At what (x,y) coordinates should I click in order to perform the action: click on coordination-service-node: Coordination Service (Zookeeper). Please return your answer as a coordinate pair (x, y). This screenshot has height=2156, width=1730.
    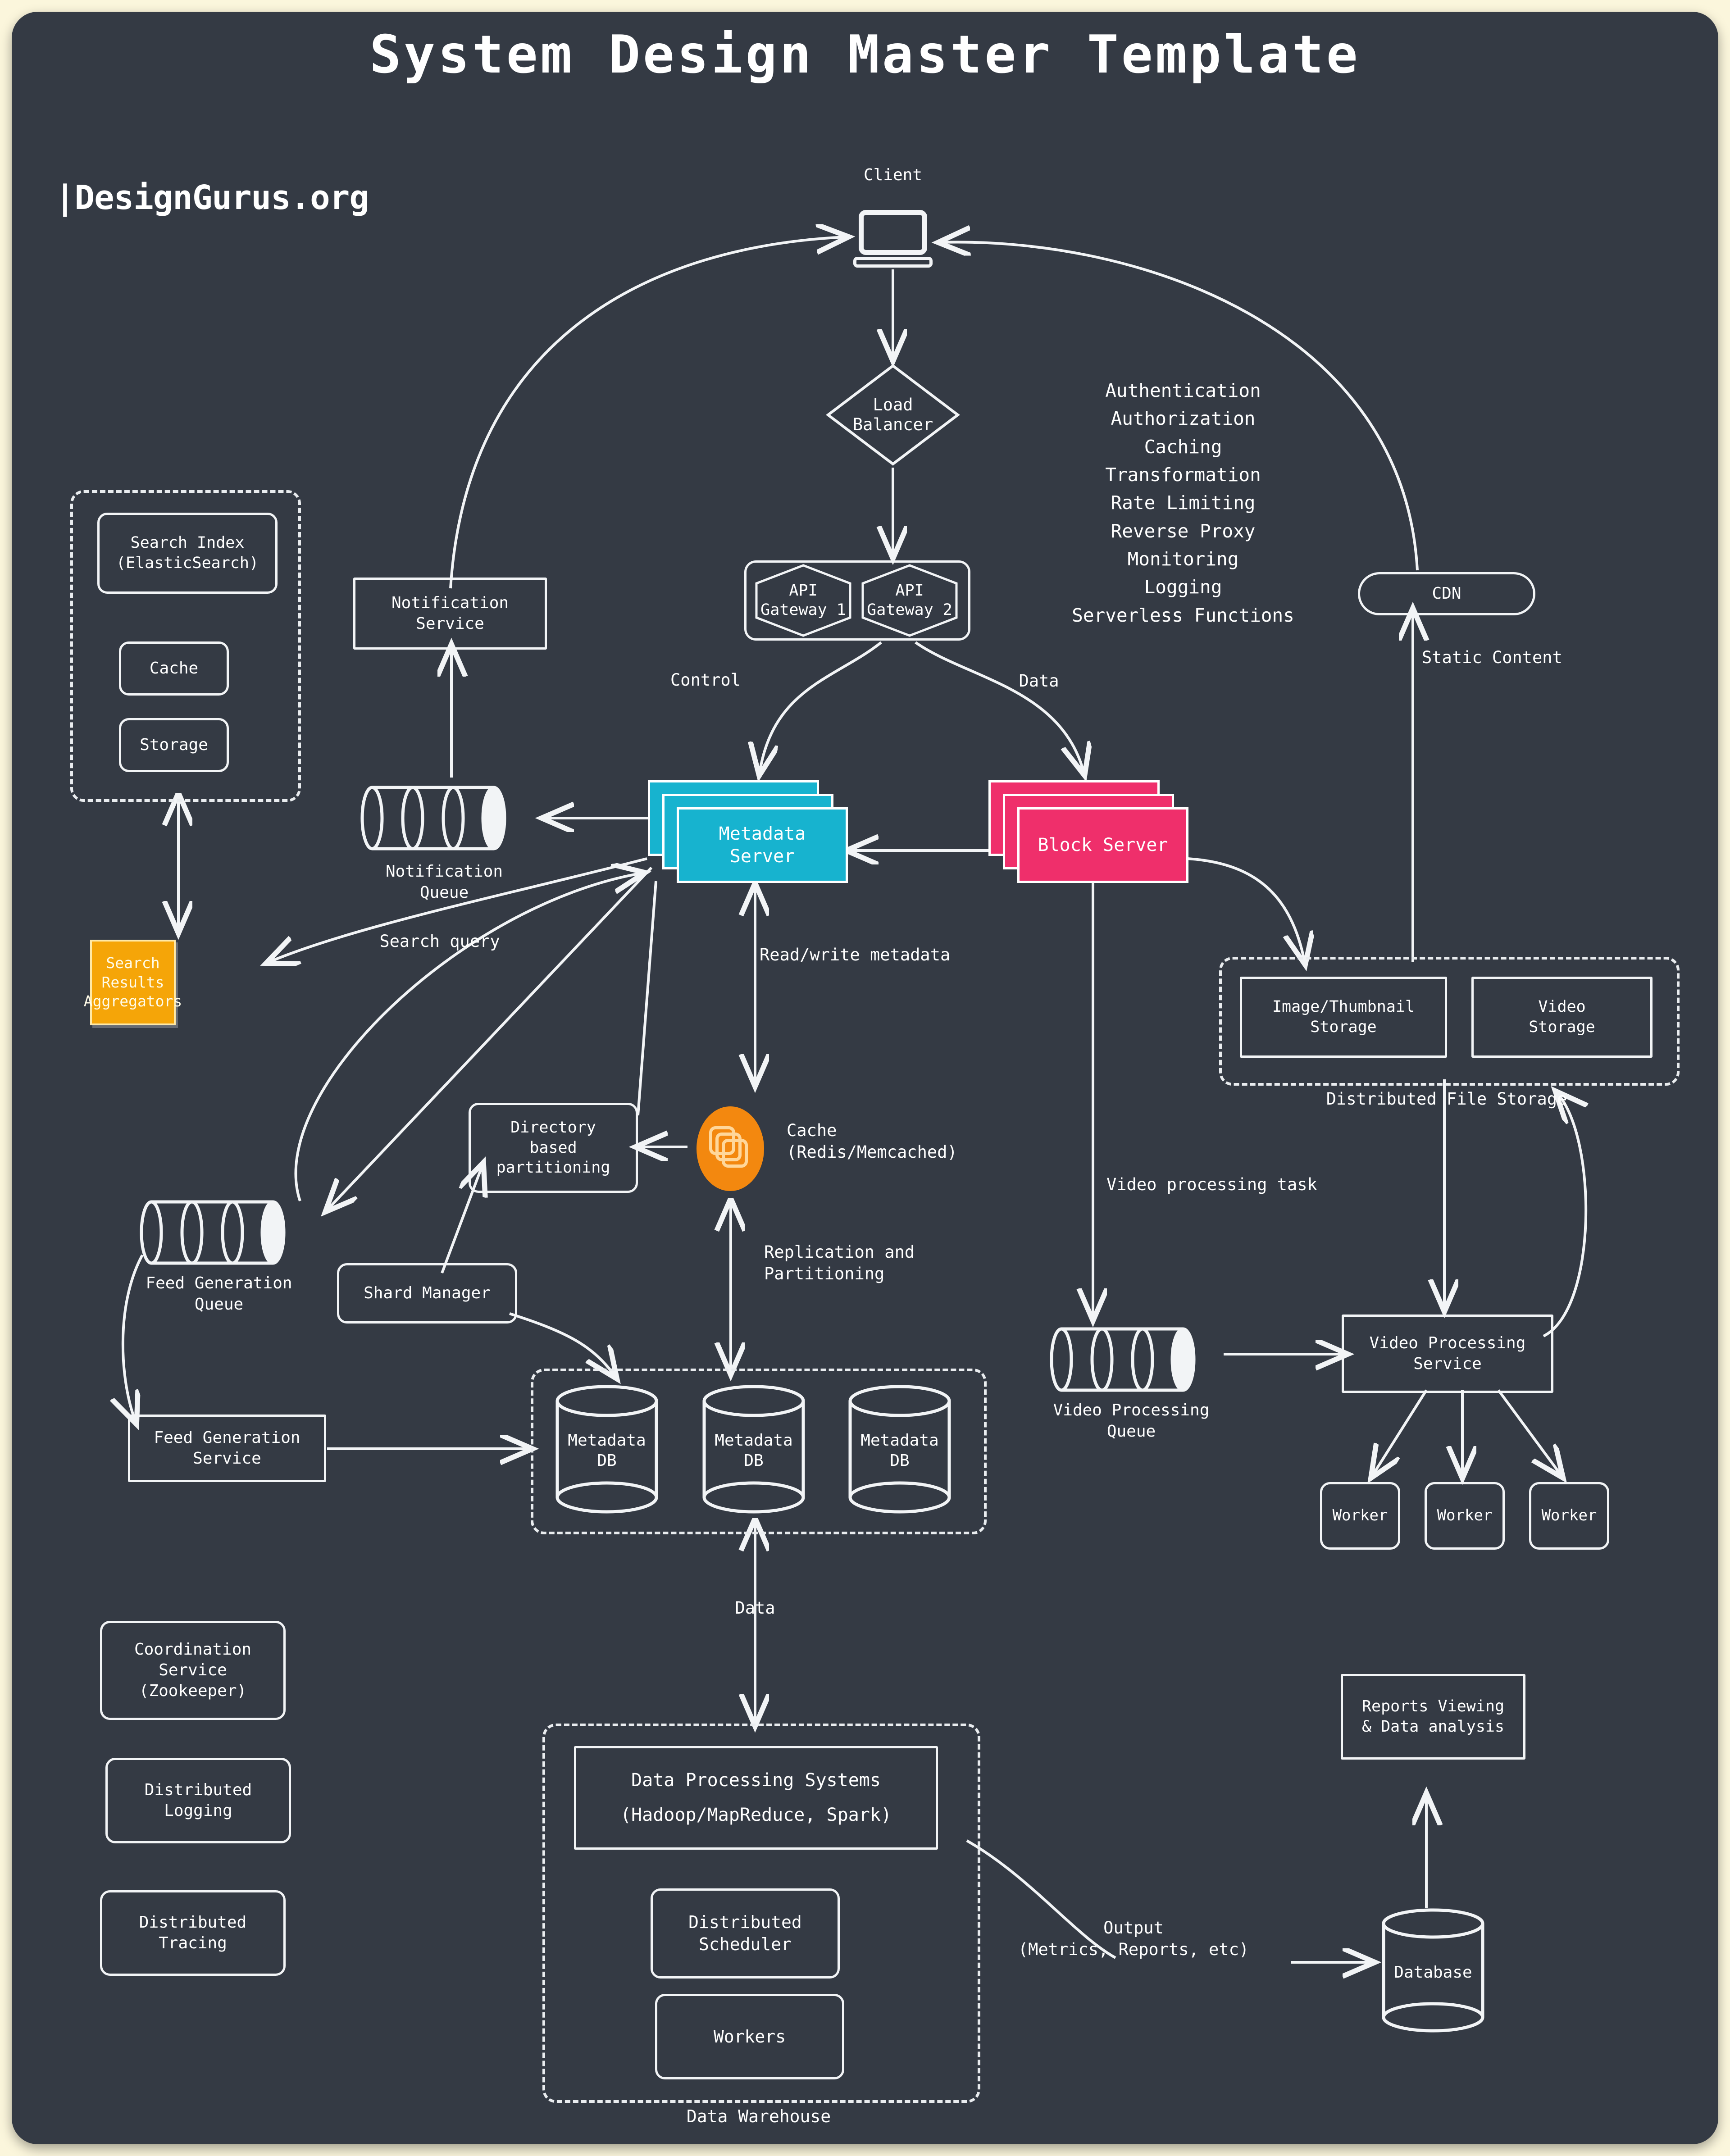
    Looking at the image, I should click on (193, 1670).